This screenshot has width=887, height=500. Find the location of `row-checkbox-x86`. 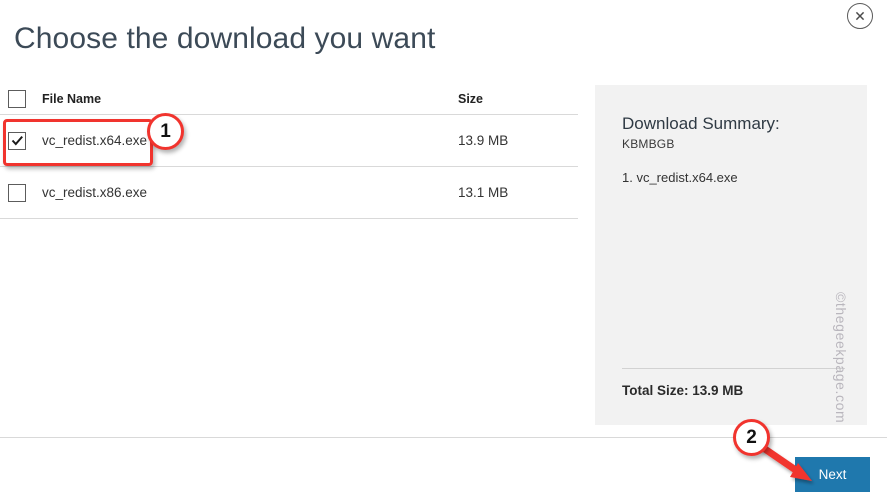

row-checkbox-x86 is located at coordinates (17, 192).